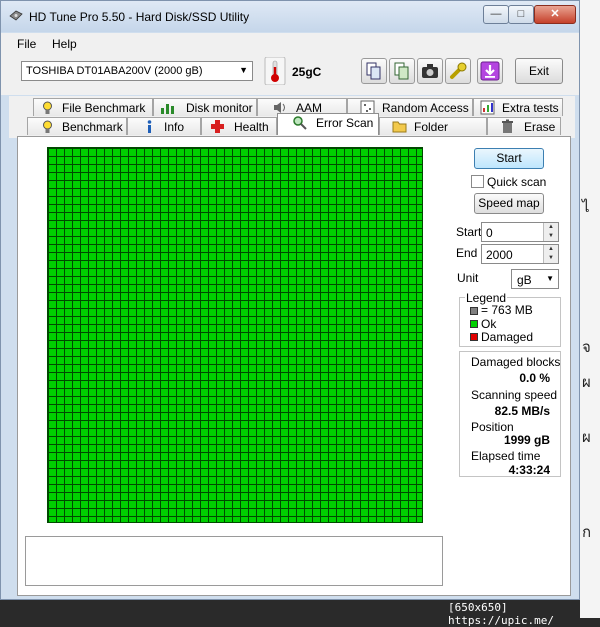 This screenshot has width=600, height=627. I want to click on legend-block-size: = 763 MB, so click(507, 310).